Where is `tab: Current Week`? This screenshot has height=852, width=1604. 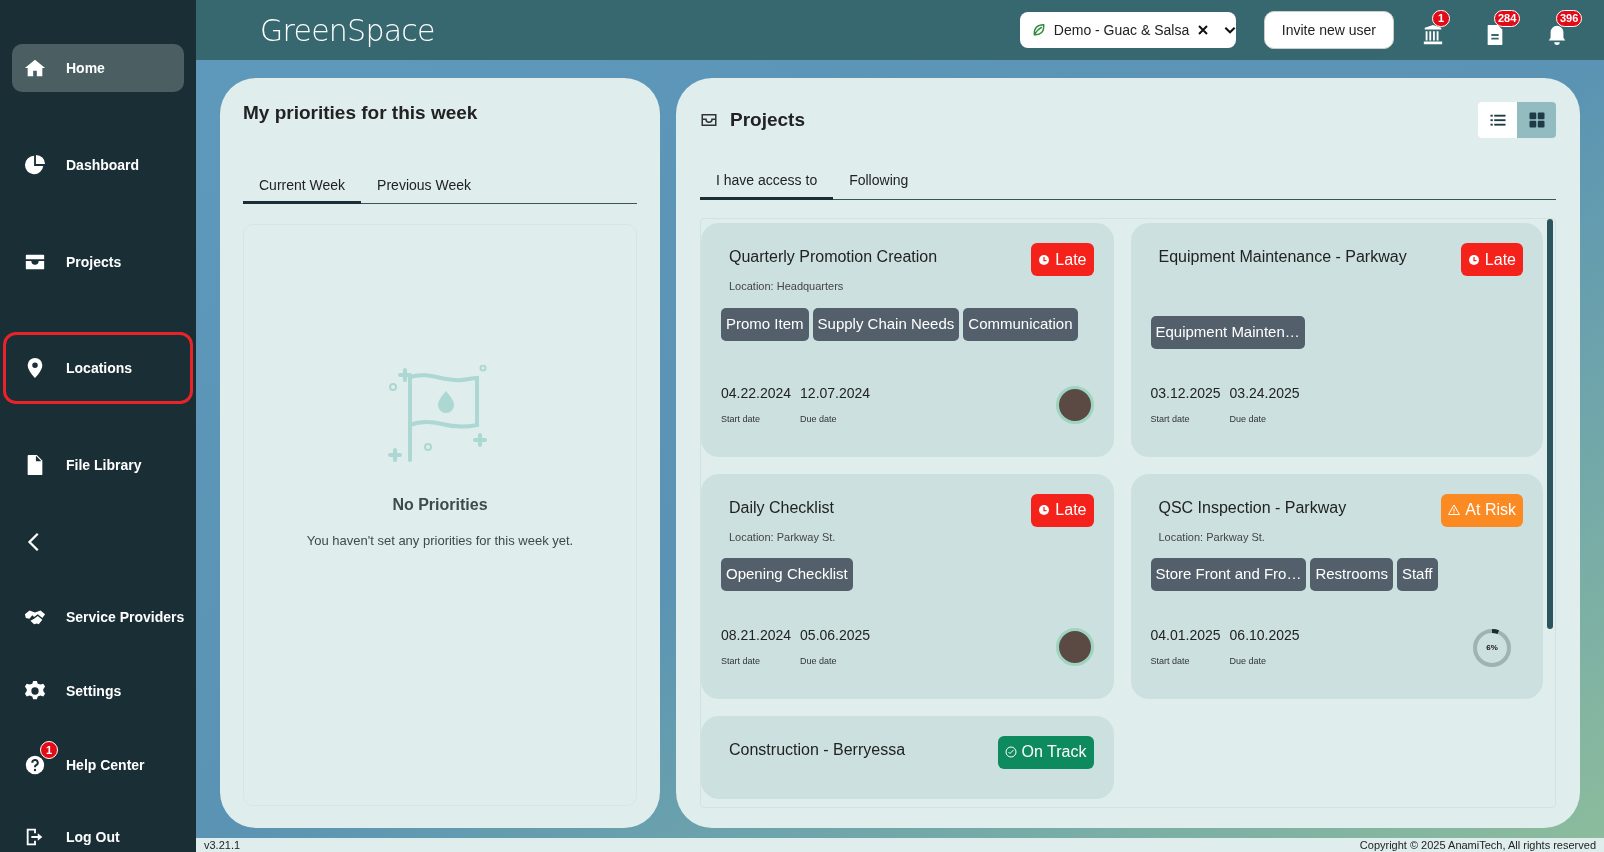
tab: Current Week is located at coordinates (302, 187).